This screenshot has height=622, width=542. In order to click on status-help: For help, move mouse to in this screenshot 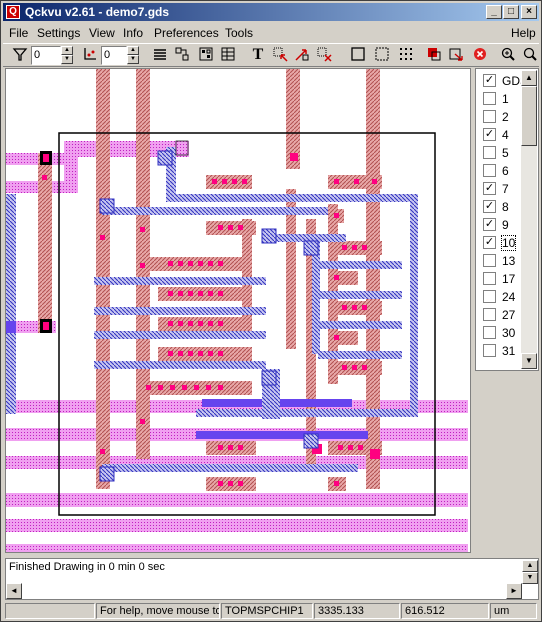, I will do `click(158, 611)`.